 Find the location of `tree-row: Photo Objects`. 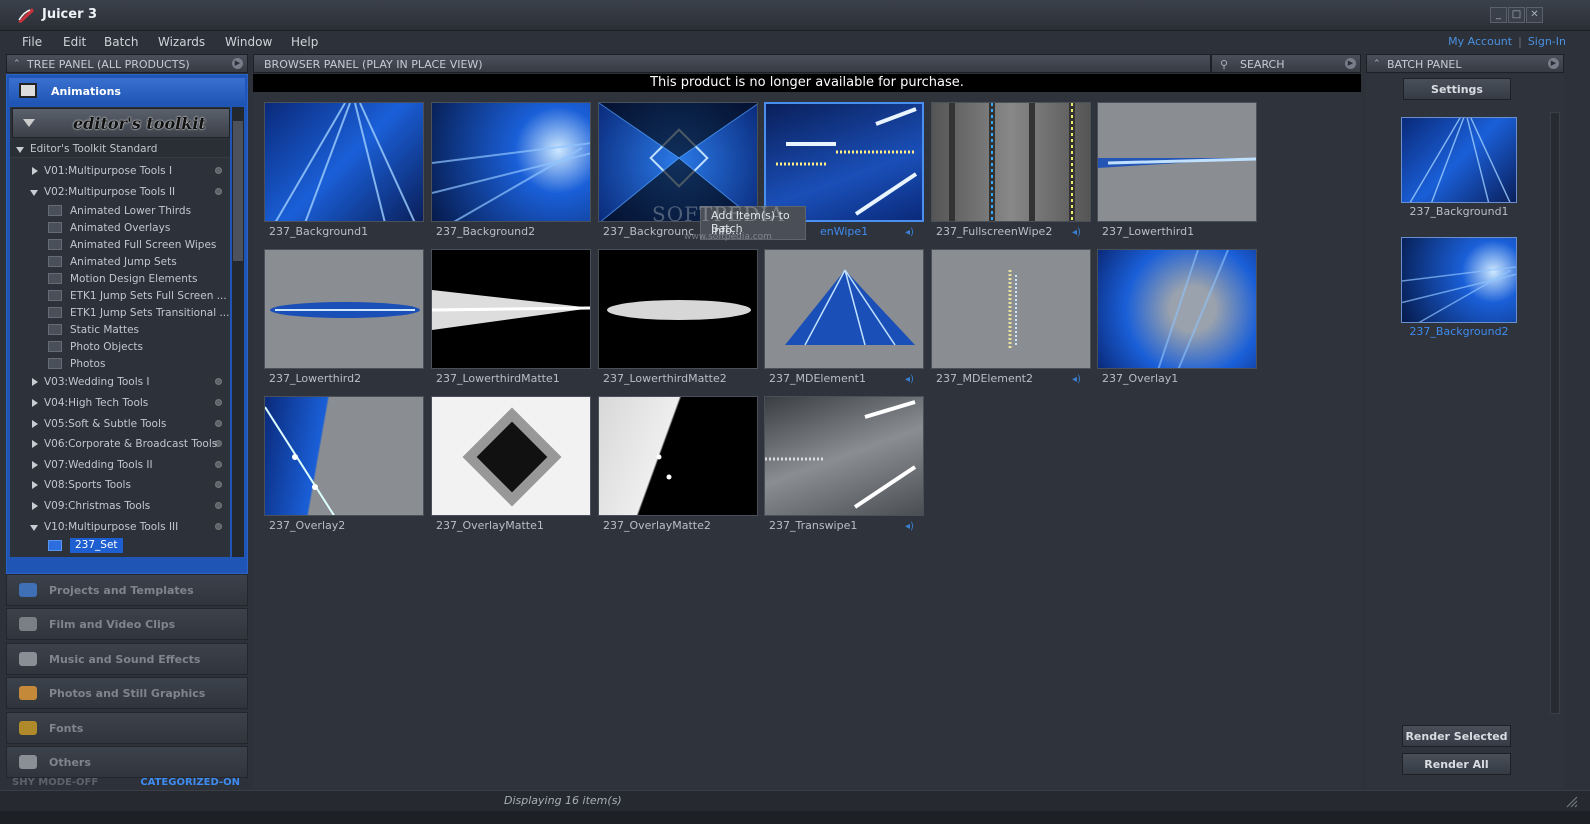

tree-row: Photo Objects is located at coordinates (120, 347).